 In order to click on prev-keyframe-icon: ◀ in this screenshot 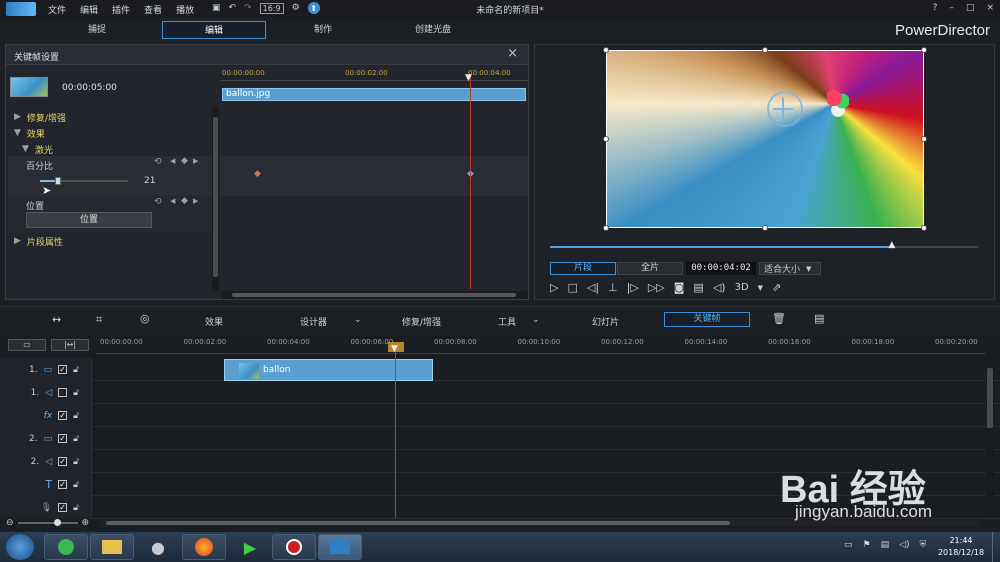, I will do `click(172, 161)`.